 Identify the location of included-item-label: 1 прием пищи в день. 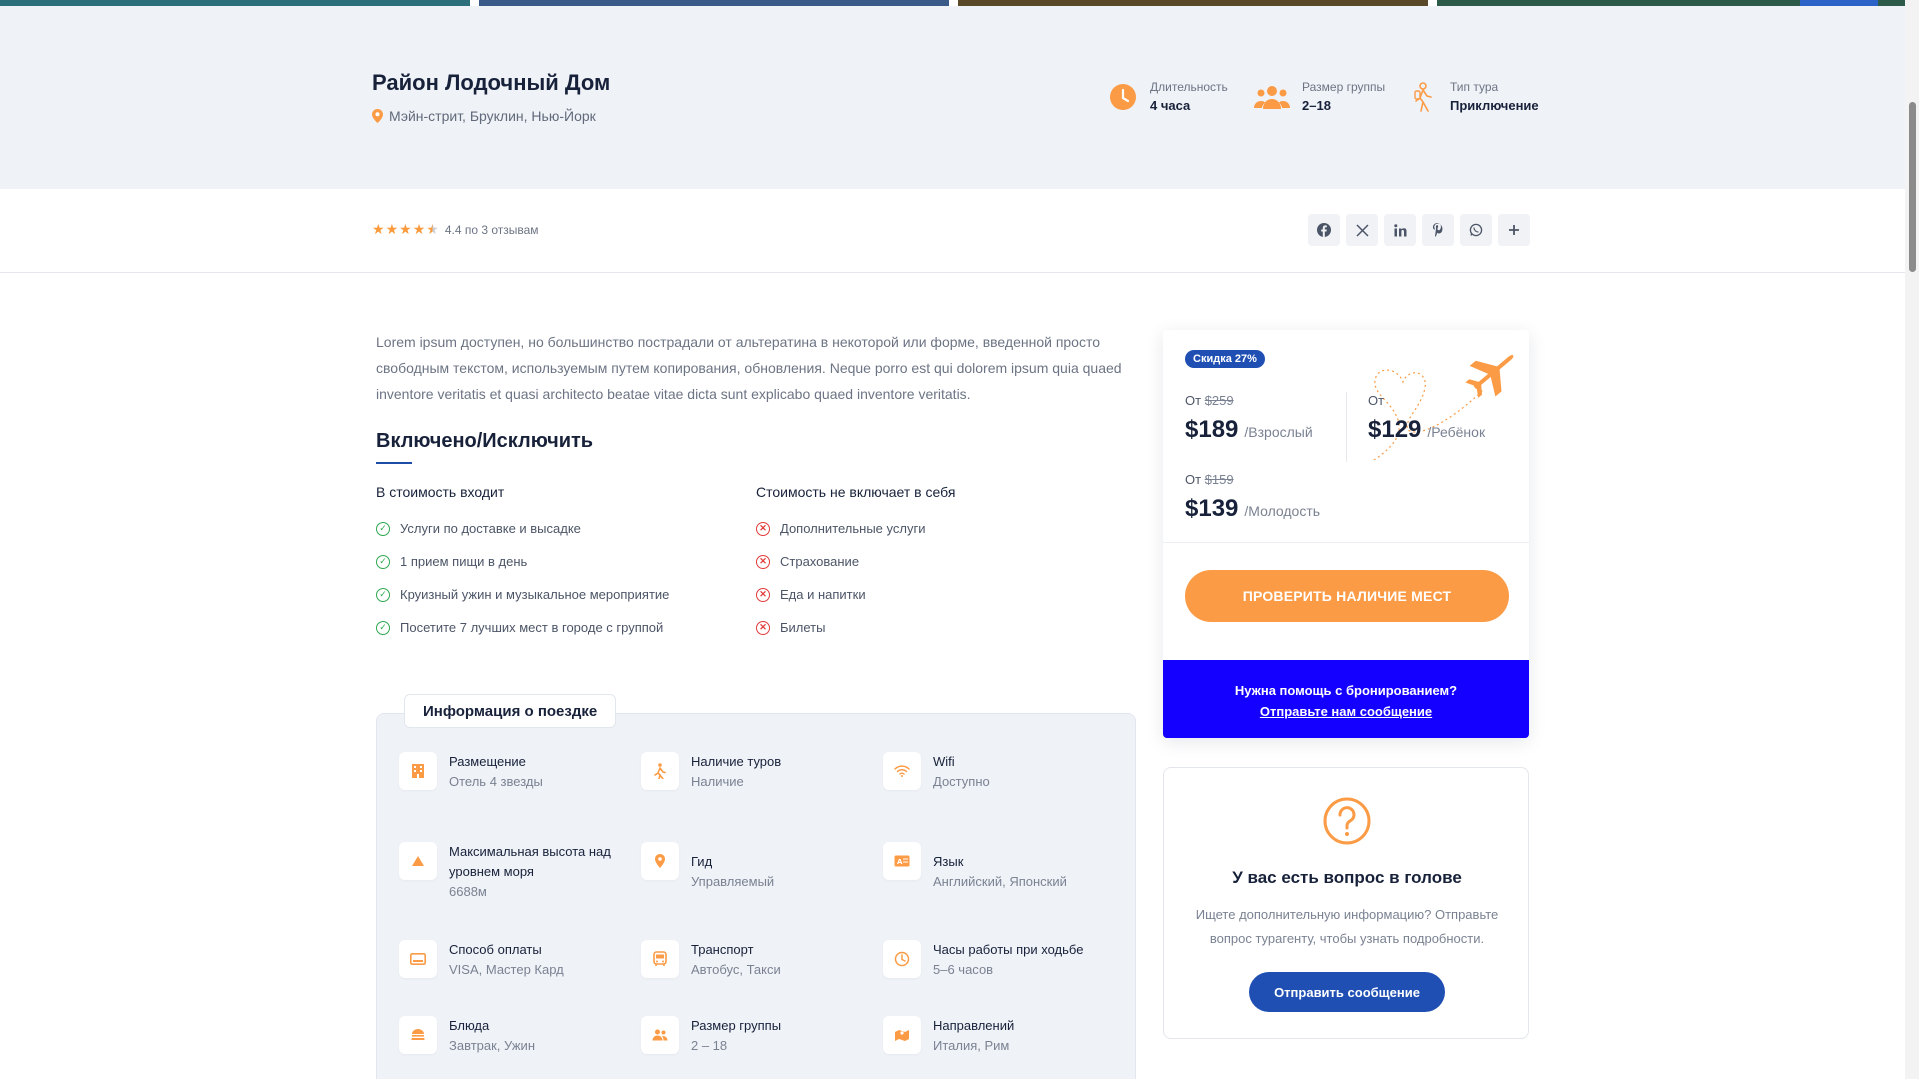
(464, 561).